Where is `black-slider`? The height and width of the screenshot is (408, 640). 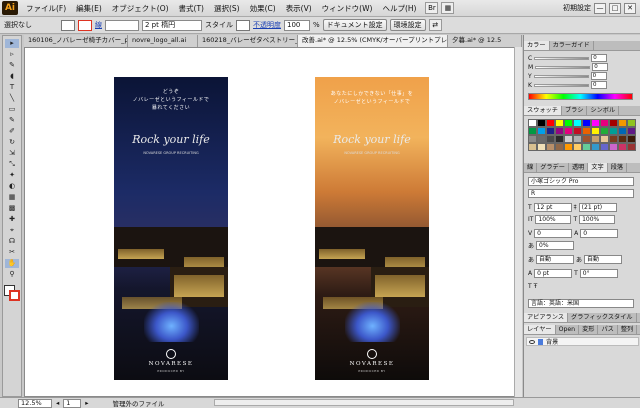
black-slider is located at coordinates (561, 85).